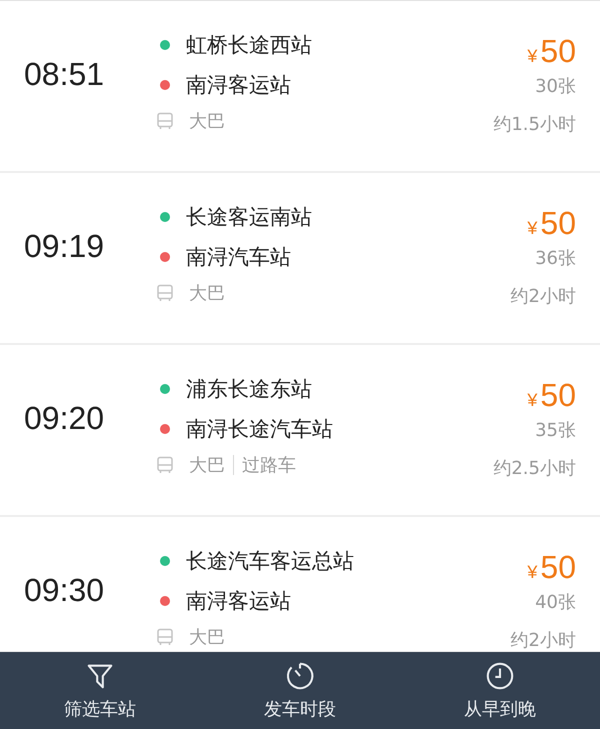 Image resolution: width=600 pixels, height=729 pixels. What do you see at coordinates (65, 418) in the screenshot?
I see `departure-time: 09:20` at bounding box center [65, 418].